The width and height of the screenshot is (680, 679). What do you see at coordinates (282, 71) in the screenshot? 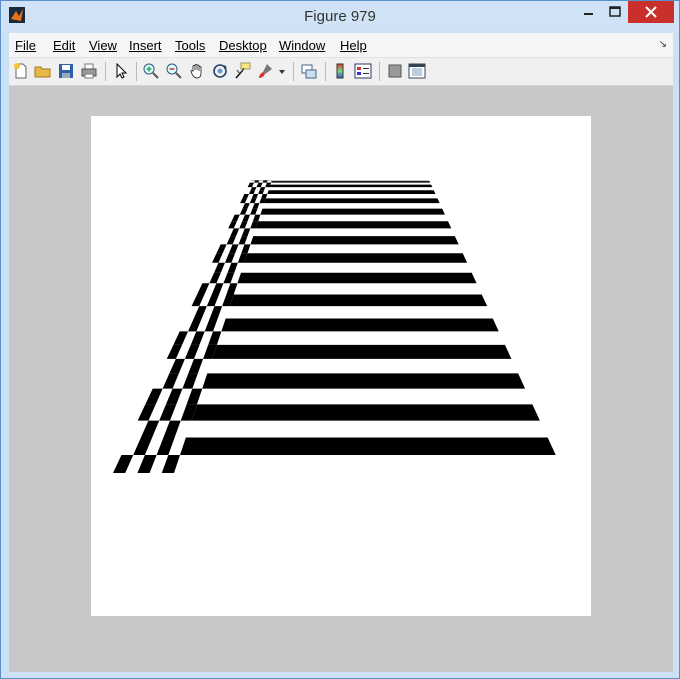
I see `chevron-down-icon` at bounding box center [282, 71].